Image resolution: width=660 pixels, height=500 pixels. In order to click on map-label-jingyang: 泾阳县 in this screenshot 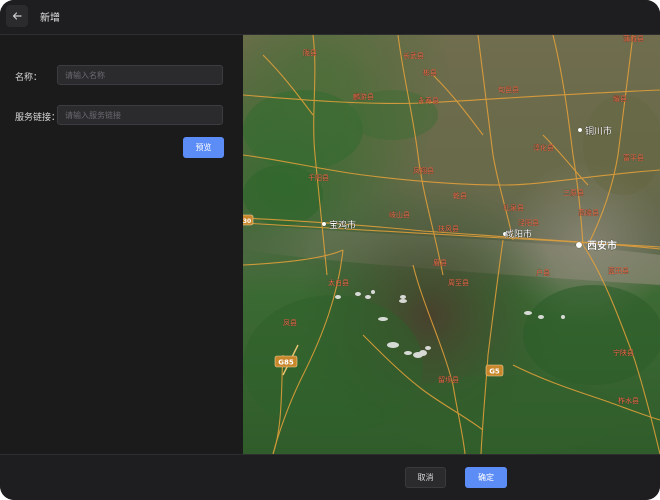, I will do `click(528, 222)`.